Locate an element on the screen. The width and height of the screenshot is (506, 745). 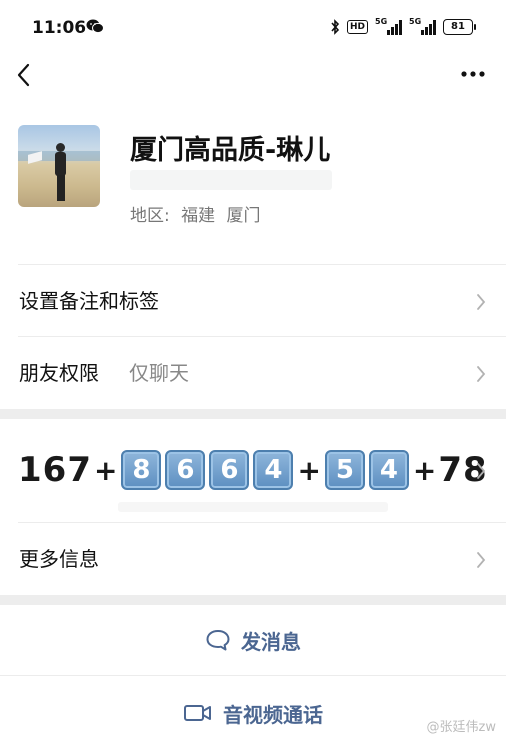
remarks-tags-row: 设置备注和标签 is located at coordinates (253, 301).